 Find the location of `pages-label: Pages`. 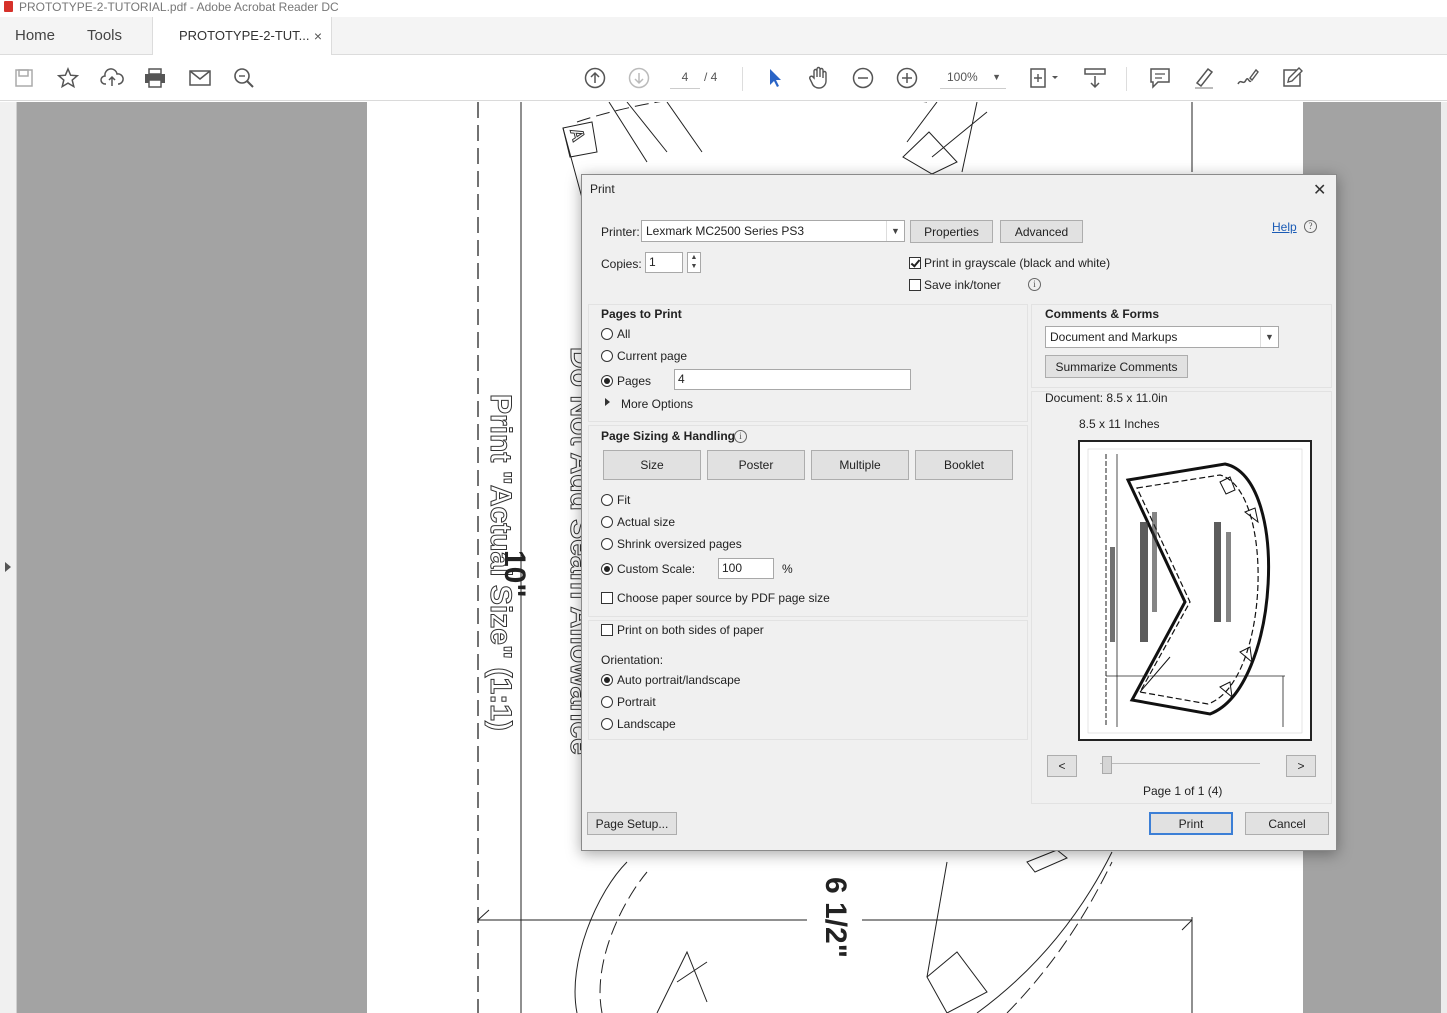

pages-label: Pages is located at coordinates (634, 381).